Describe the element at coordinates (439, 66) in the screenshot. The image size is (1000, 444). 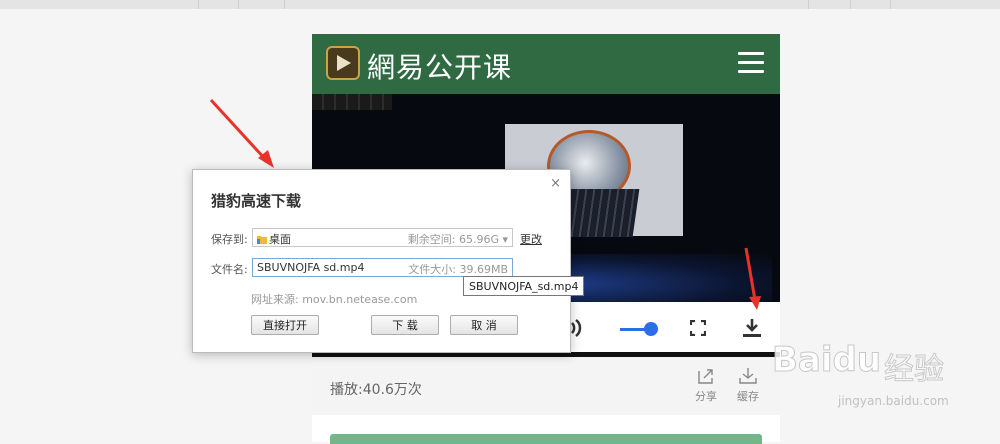
I see `brand-name: 網易公开课` at that location.